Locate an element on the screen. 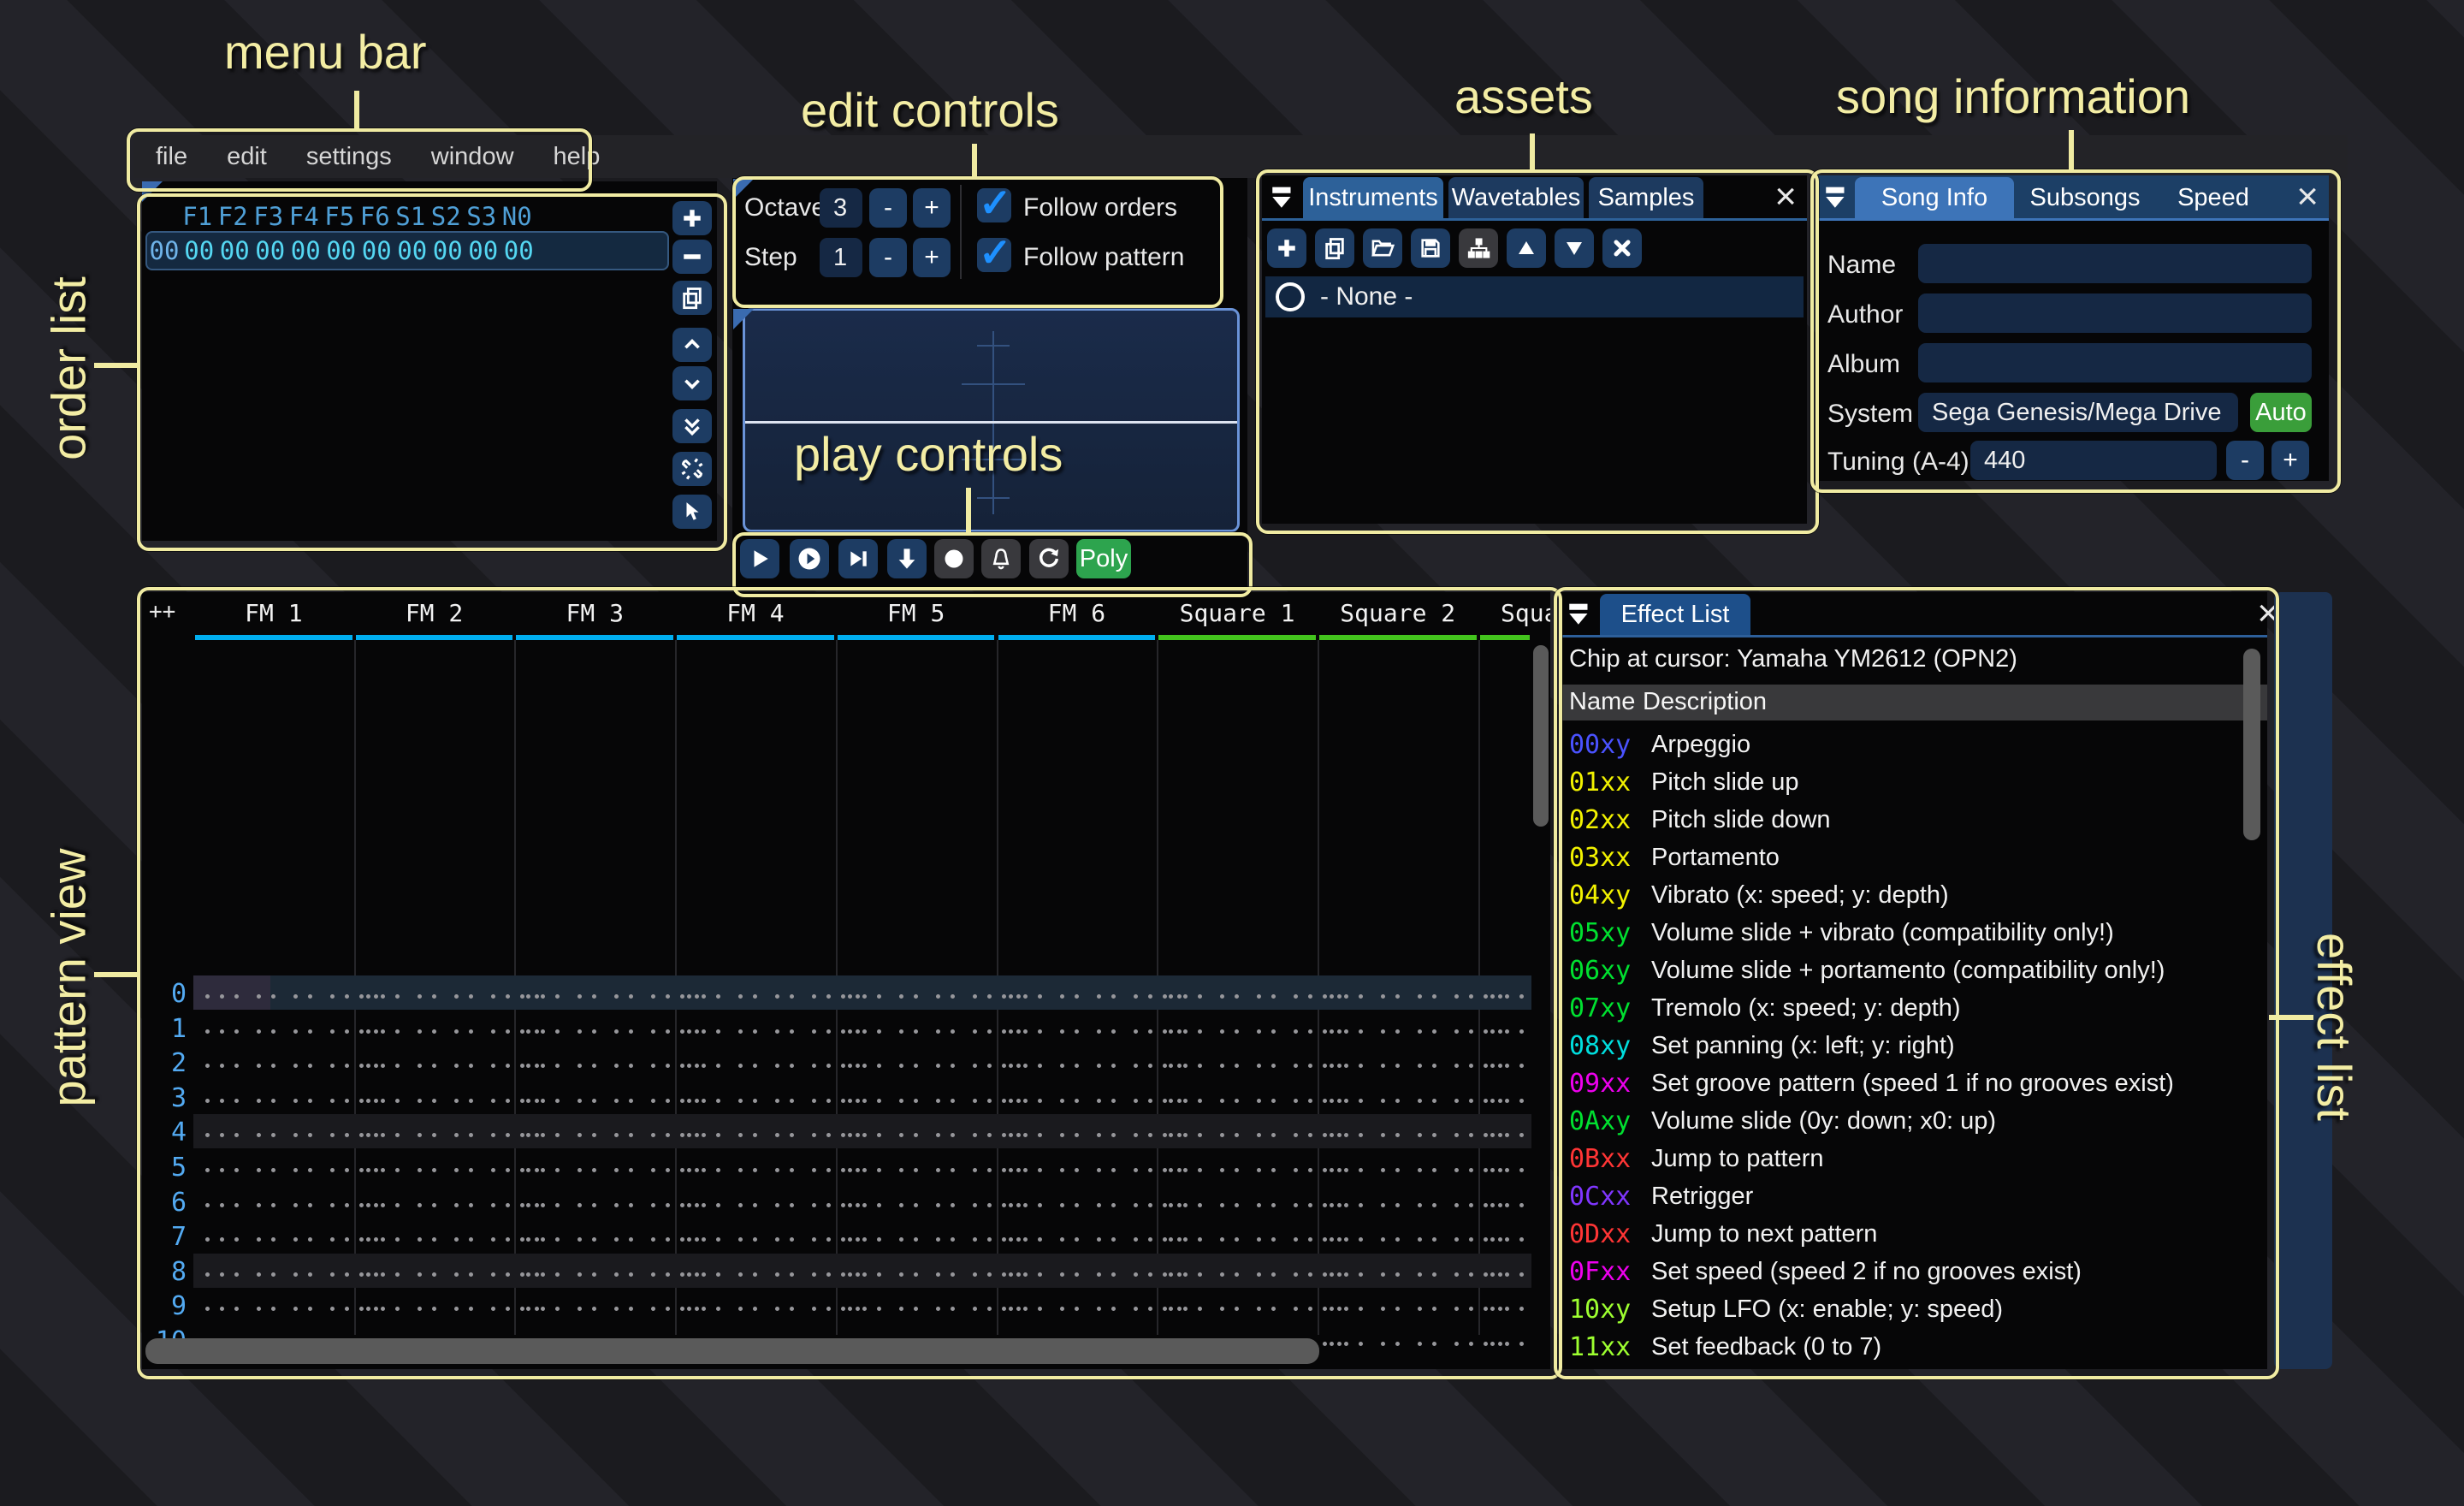 This screenshot has width=2464, height=1506. add-icon is located at coordinates (1286, 248).